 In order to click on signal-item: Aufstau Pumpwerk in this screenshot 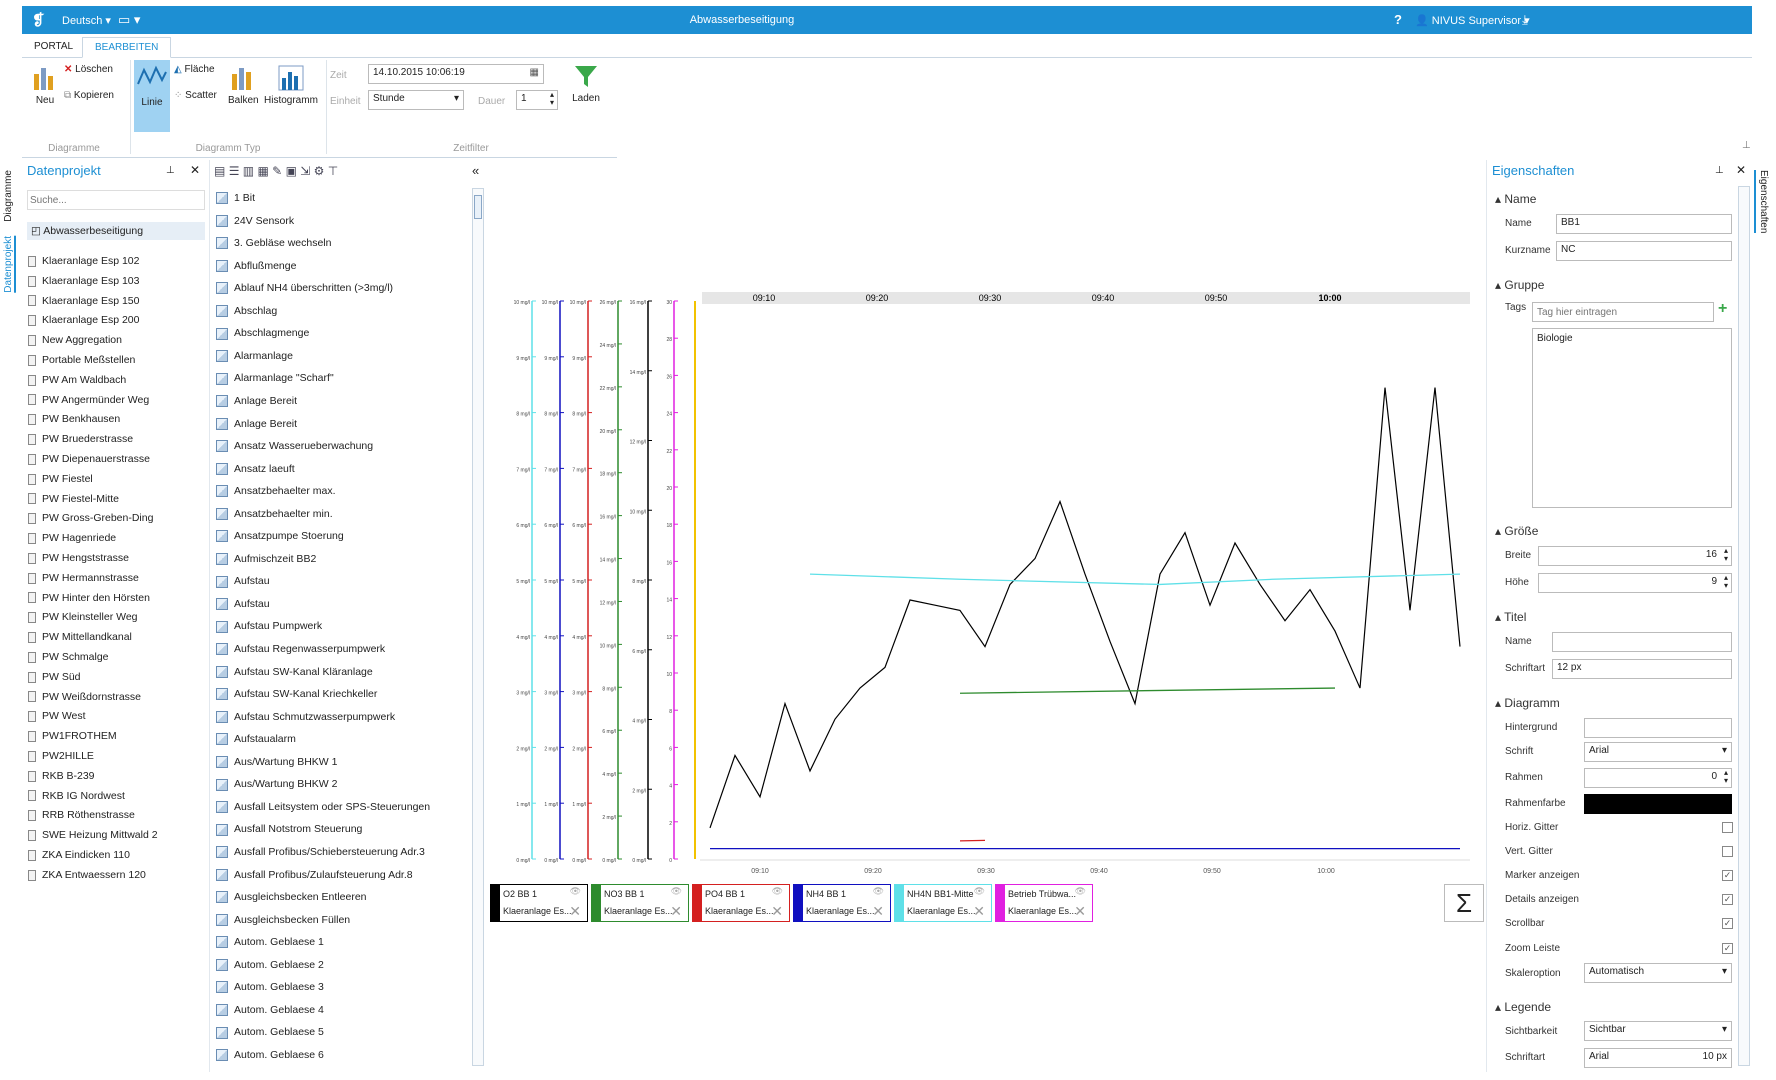, I will do `click(269, 626)`.